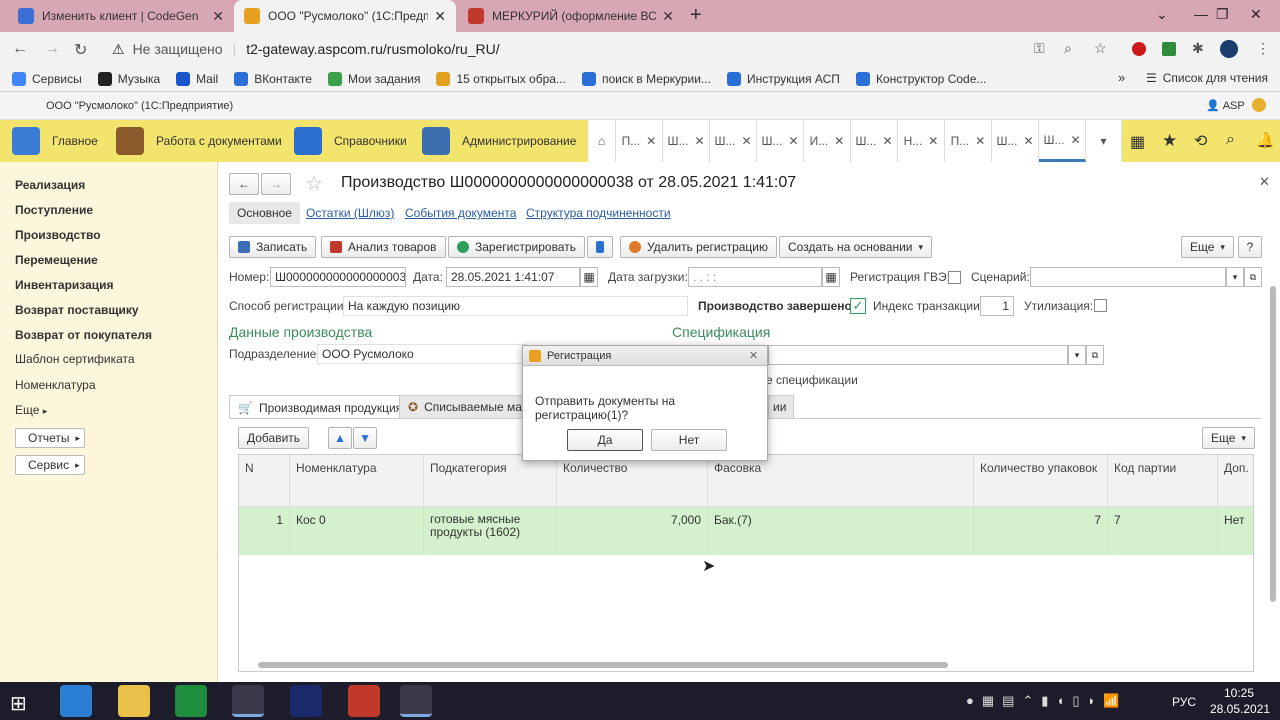  I want to click on column-header-quantity: Количество, so click(632, 481).